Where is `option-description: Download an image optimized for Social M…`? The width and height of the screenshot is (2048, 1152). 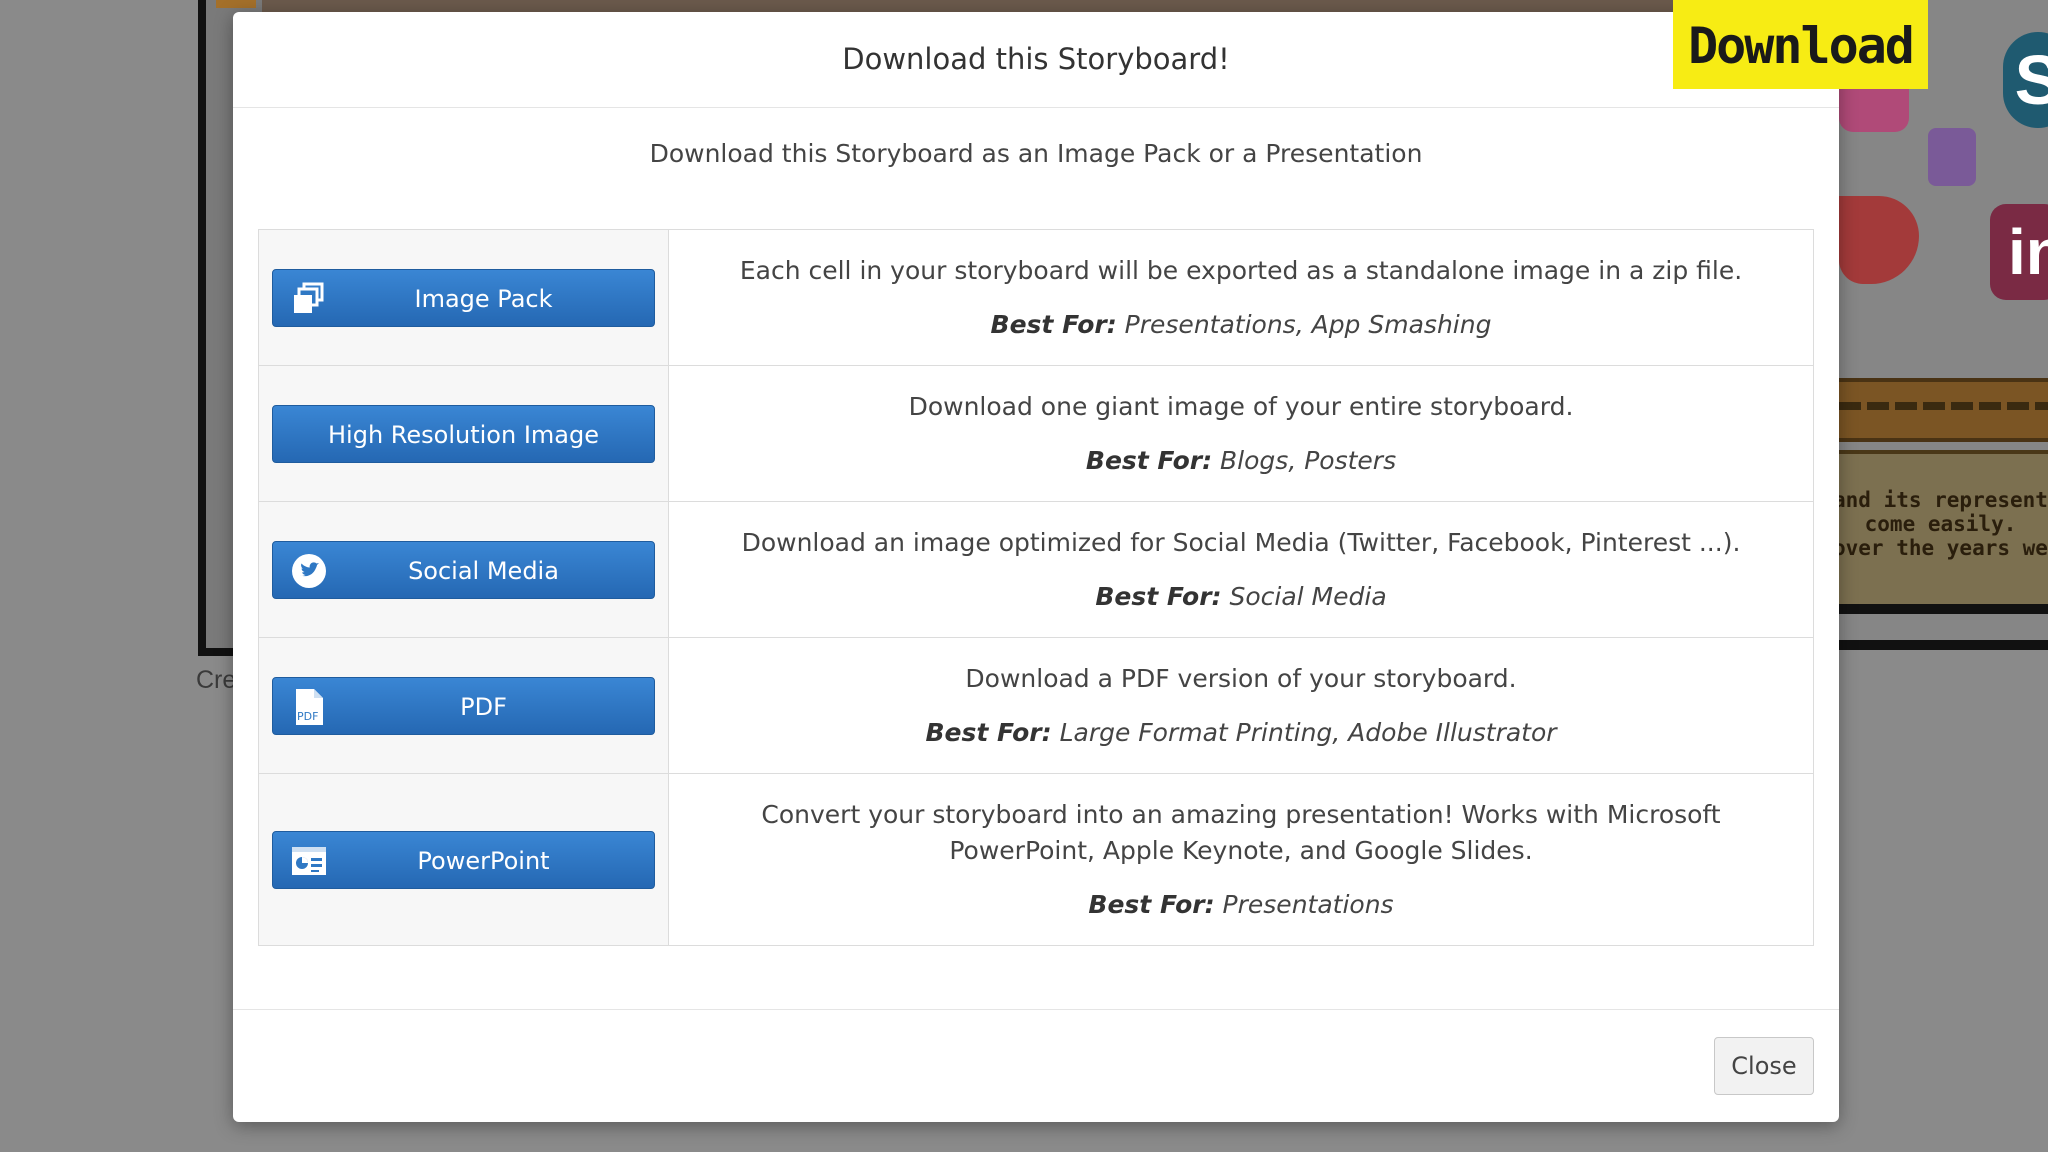
option-description: Download an image optimized for Social M… is located at coordinates (1241, 542).